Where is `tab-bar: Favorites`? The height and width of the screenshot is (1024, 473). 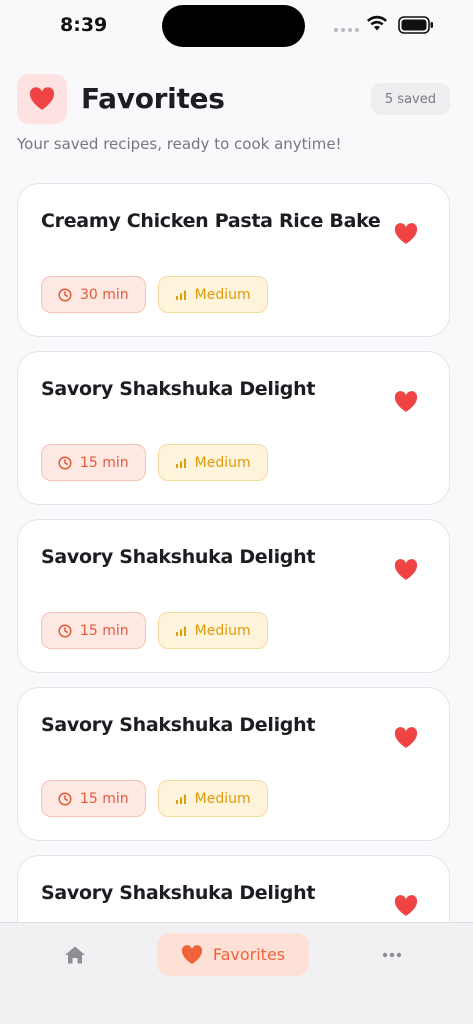 tab-bar: Favorites is located at coordinates (236, 973).